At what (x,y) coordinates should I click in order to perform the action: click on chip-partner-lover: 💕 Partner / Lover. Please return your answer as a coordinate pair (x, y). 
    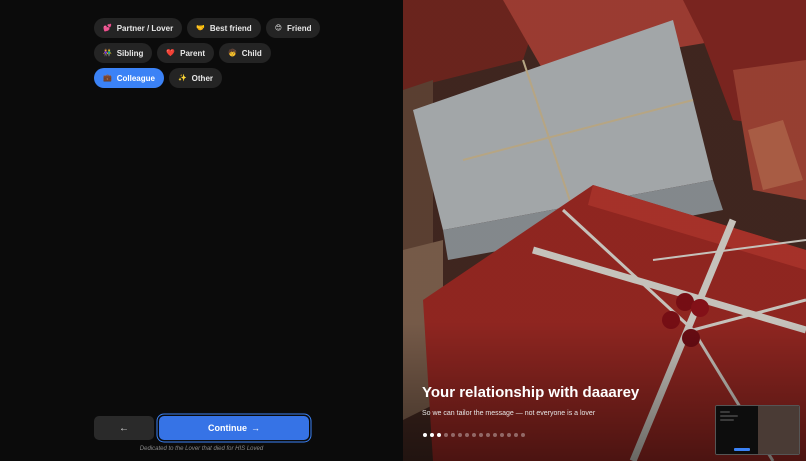
    Looking at the image, I should click on (138, 28).